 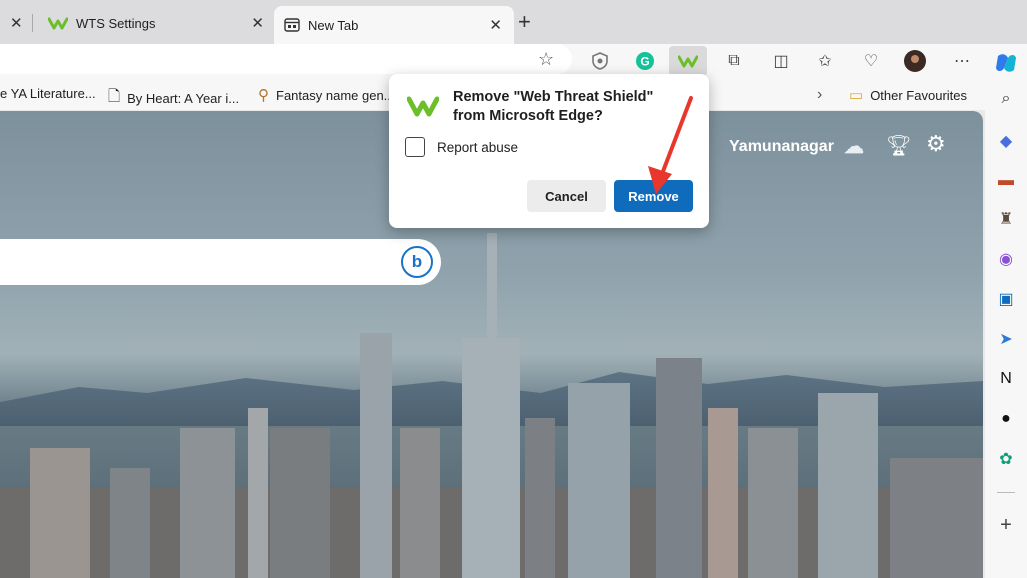 I want to click on fantasy-site-icon: ⚲, so click(x=263, y=95).